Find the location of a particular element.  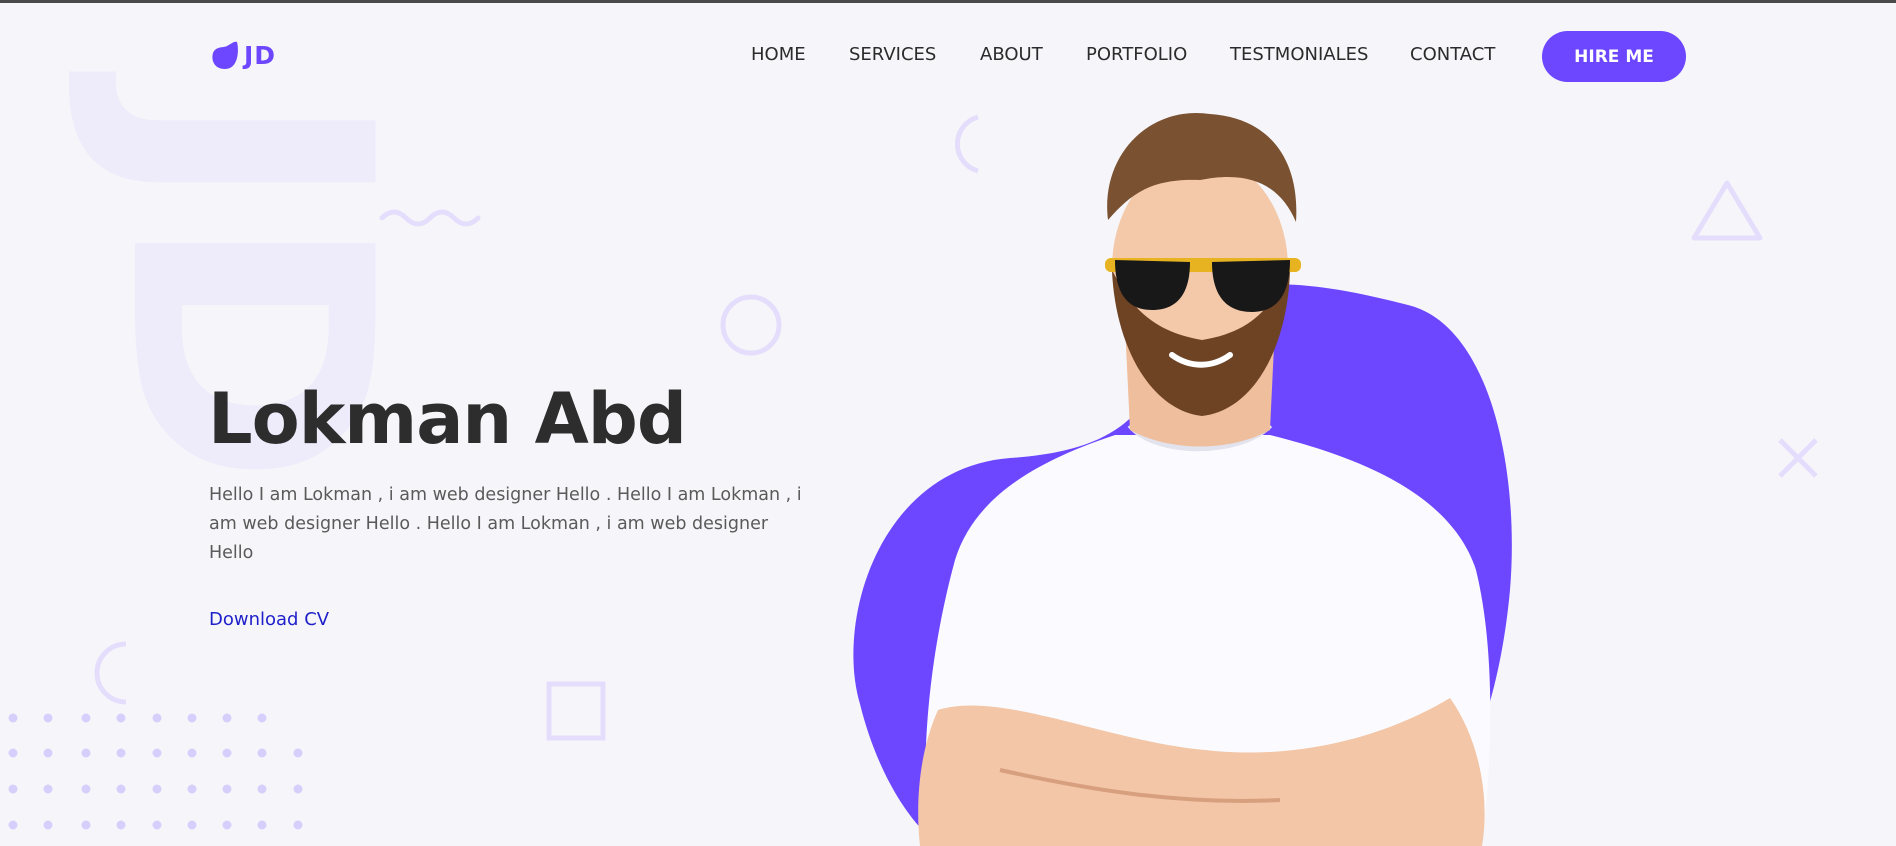

wave-icon is located at coordinates (430, 218).